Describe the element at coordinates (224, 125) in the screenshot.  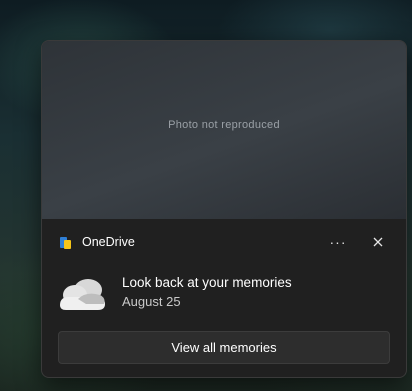
I see `photo-placeholder-note: Photo not reproduced` at that location.